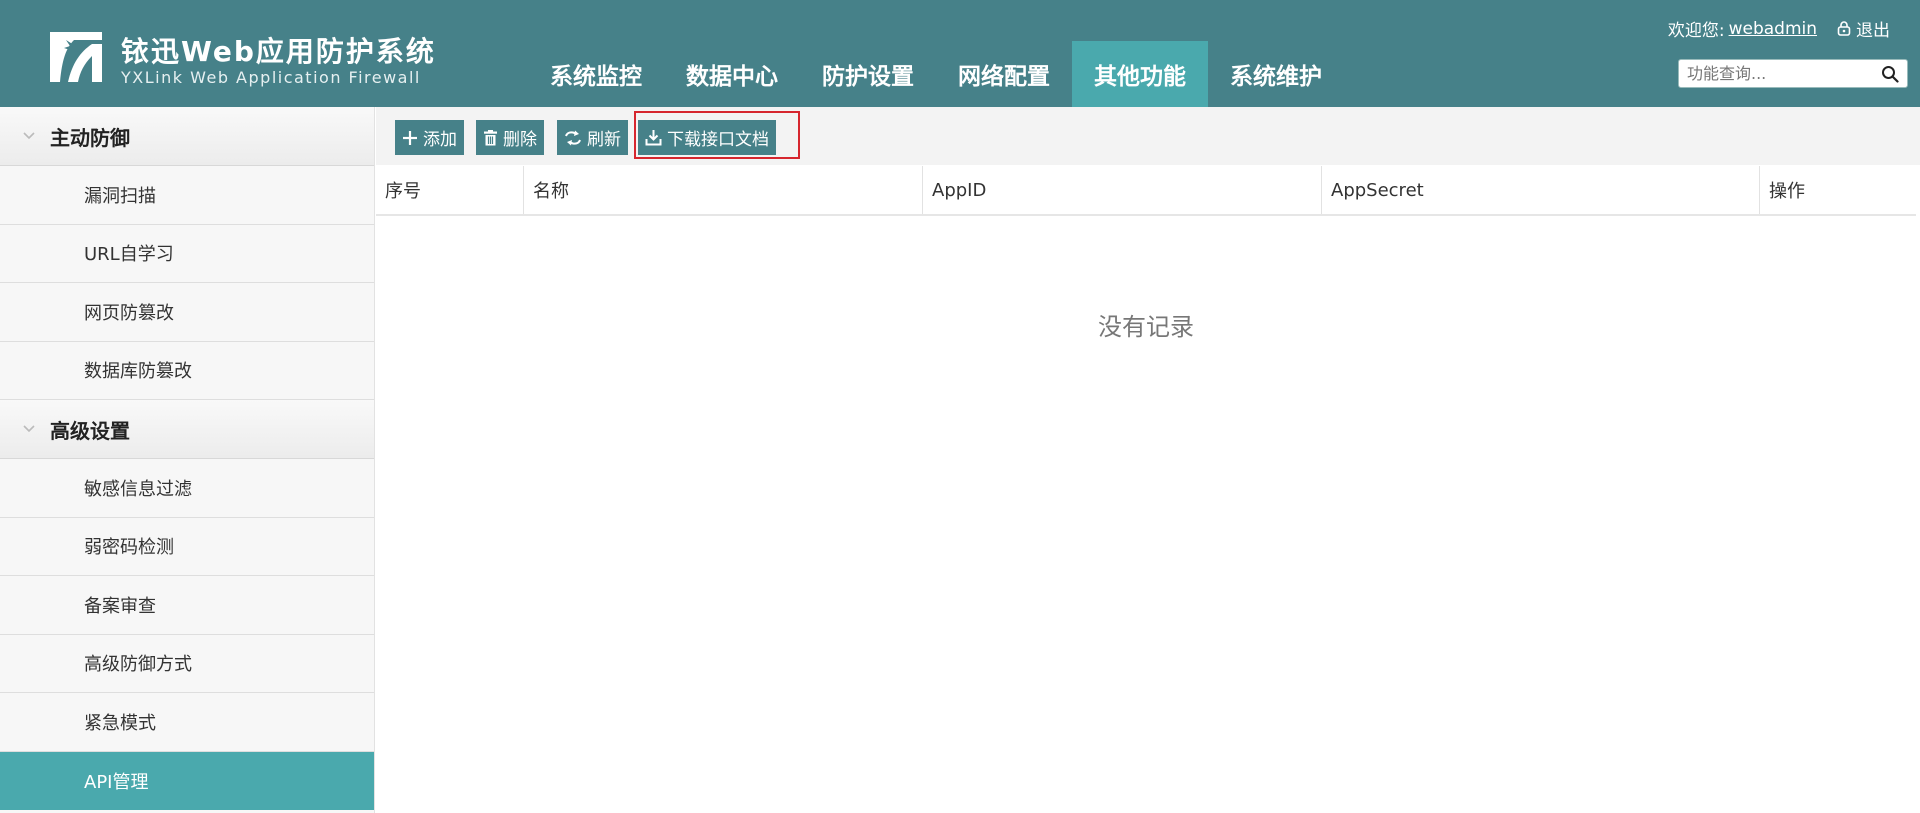 The width and height of the screenshot is (1920, 813). Describe the element at coordinates (410, 137) in the screenshot. I see `plus-icon` at that location.